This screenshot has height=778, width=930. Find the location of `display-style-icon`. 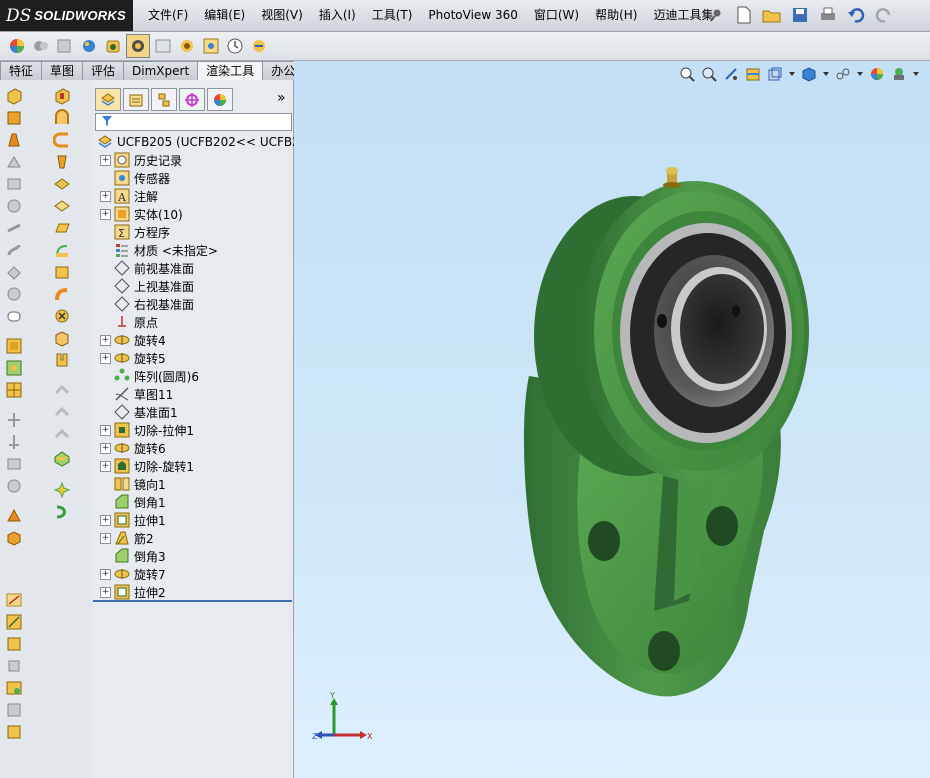

display-style-icon is located at coordinates (809, 74).